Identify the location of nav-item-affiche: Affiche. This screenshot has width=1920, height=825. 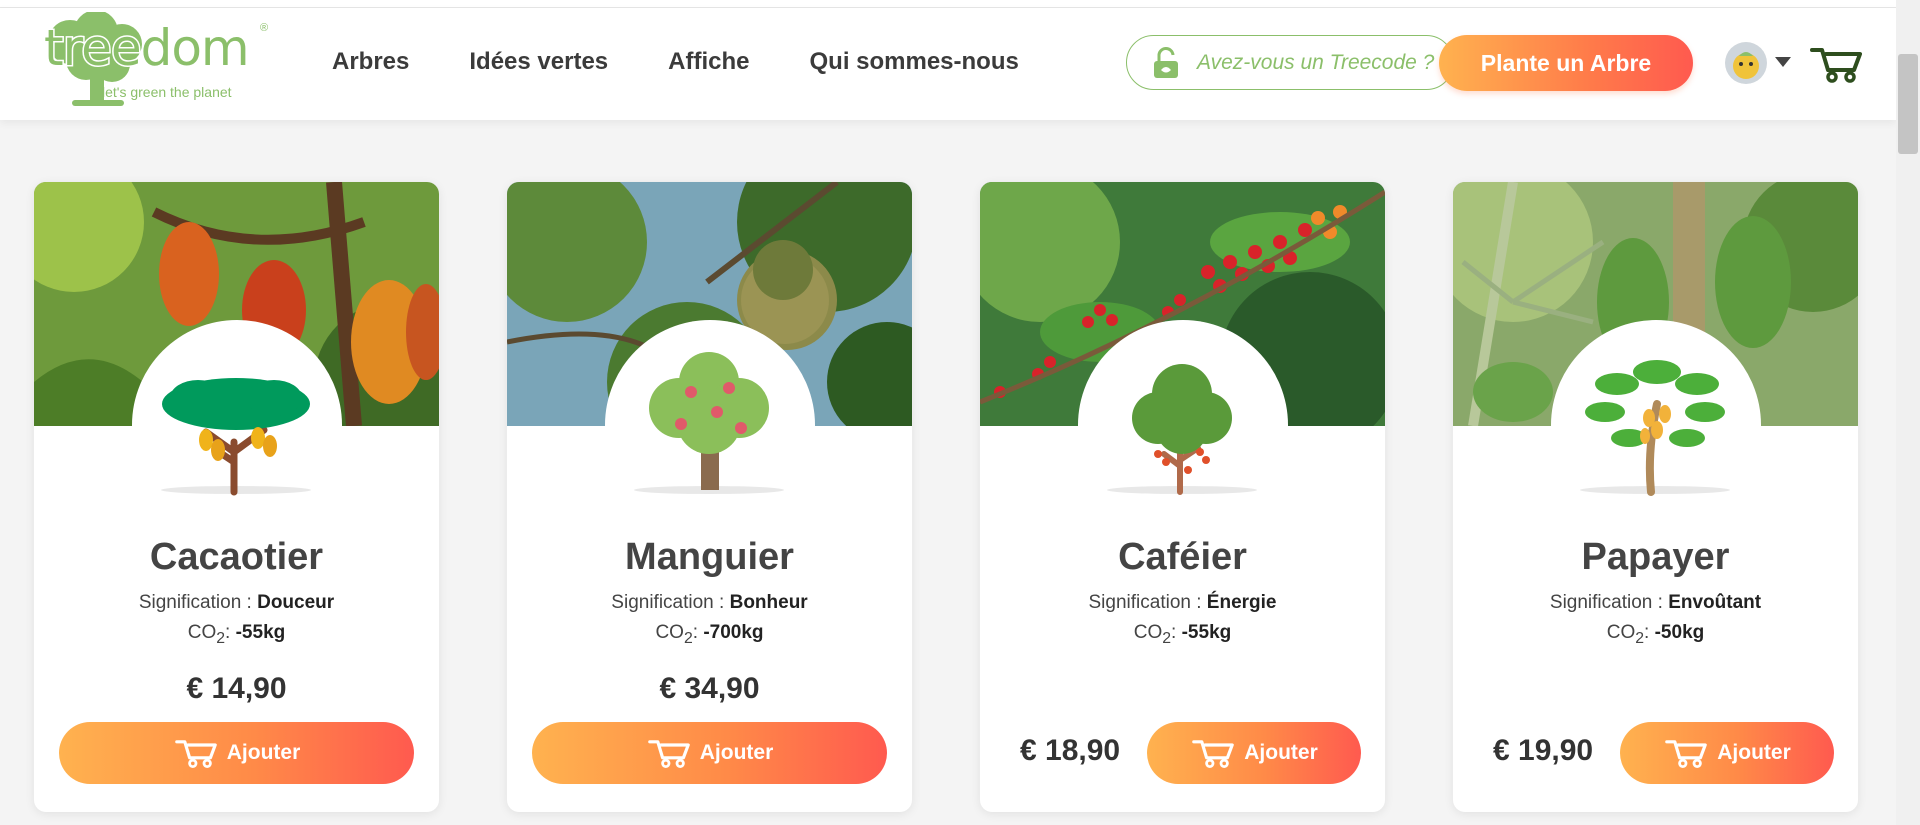
(708, 62).